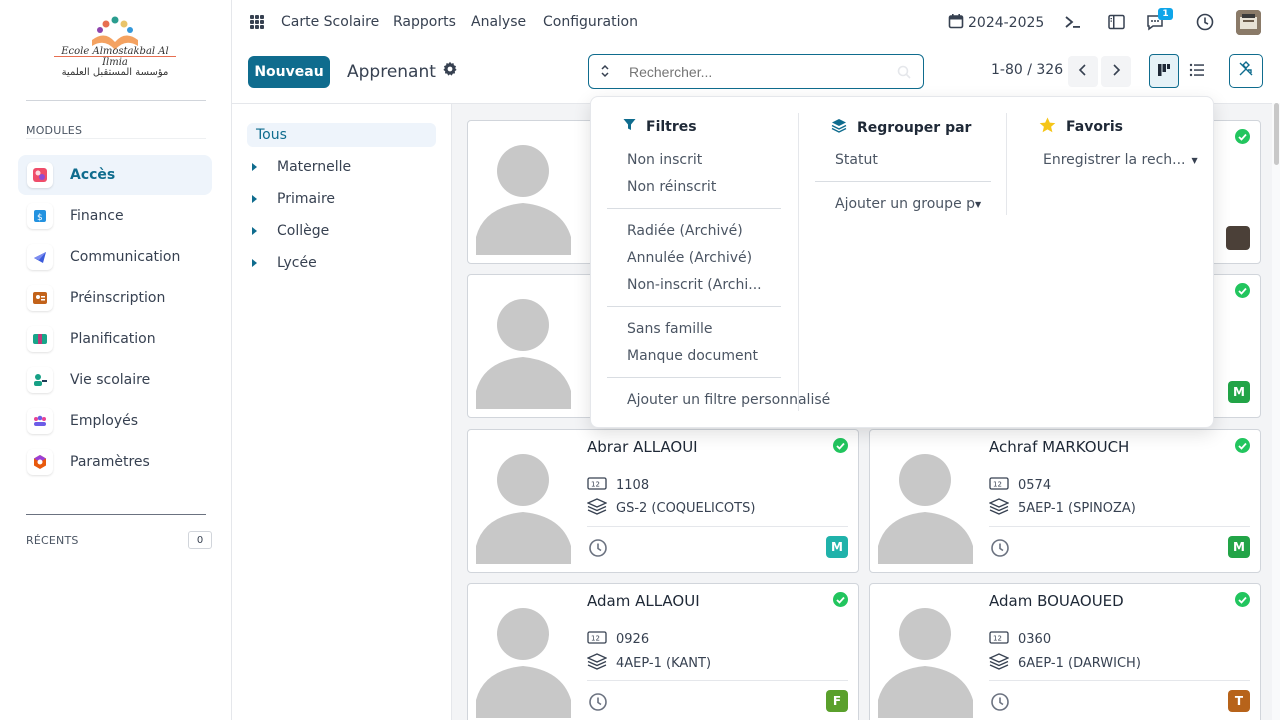  I want to click on list-icon, so click(1197, 71).